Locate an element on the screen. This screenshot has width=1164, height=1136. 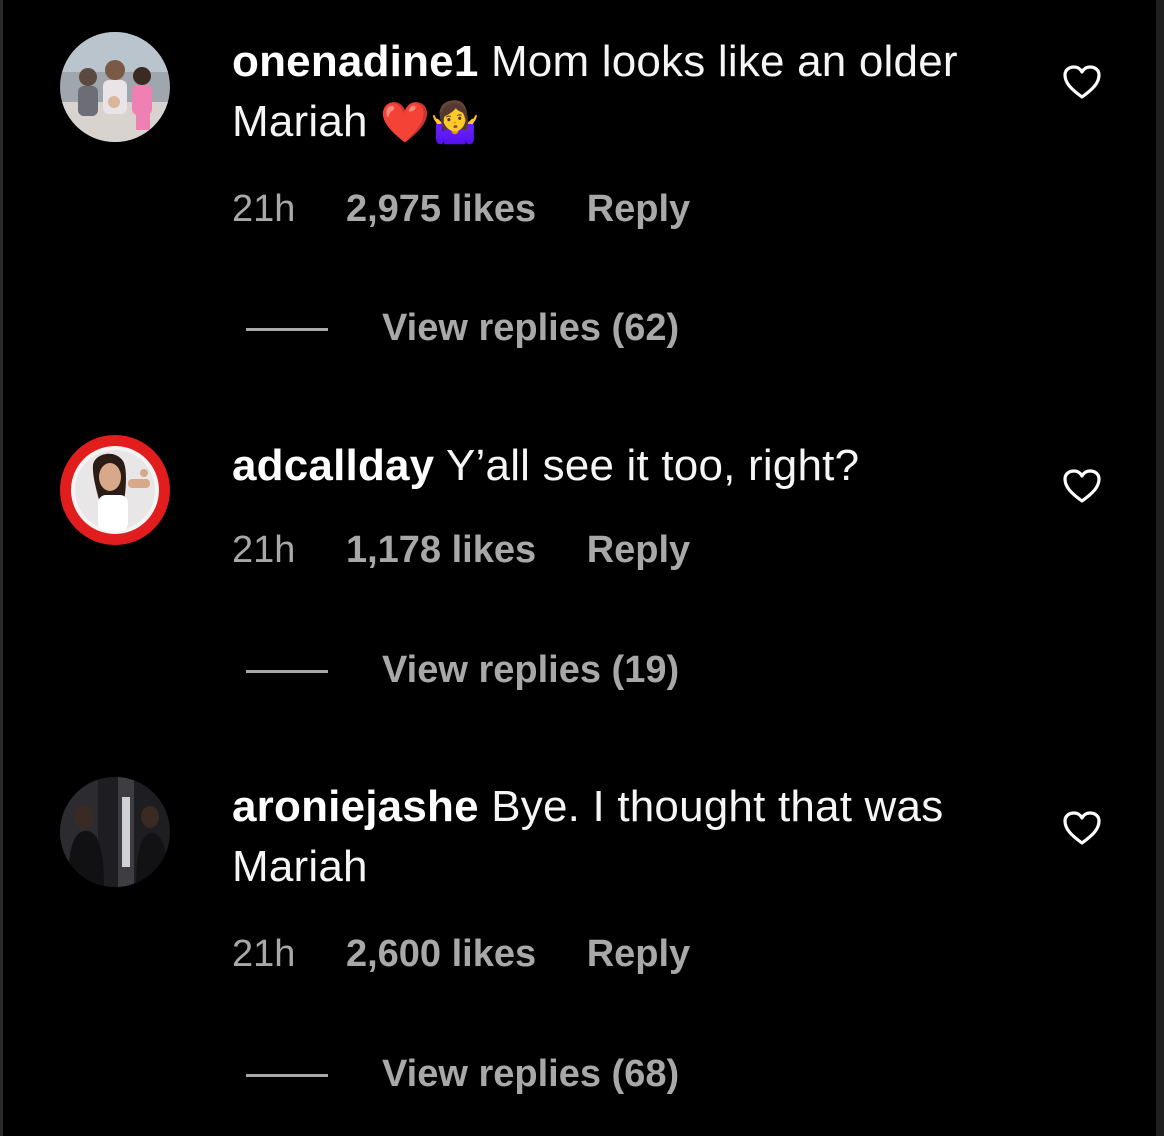
comment-meta: 21h 2,600 likes Reply is located at coordinates (481, 954).